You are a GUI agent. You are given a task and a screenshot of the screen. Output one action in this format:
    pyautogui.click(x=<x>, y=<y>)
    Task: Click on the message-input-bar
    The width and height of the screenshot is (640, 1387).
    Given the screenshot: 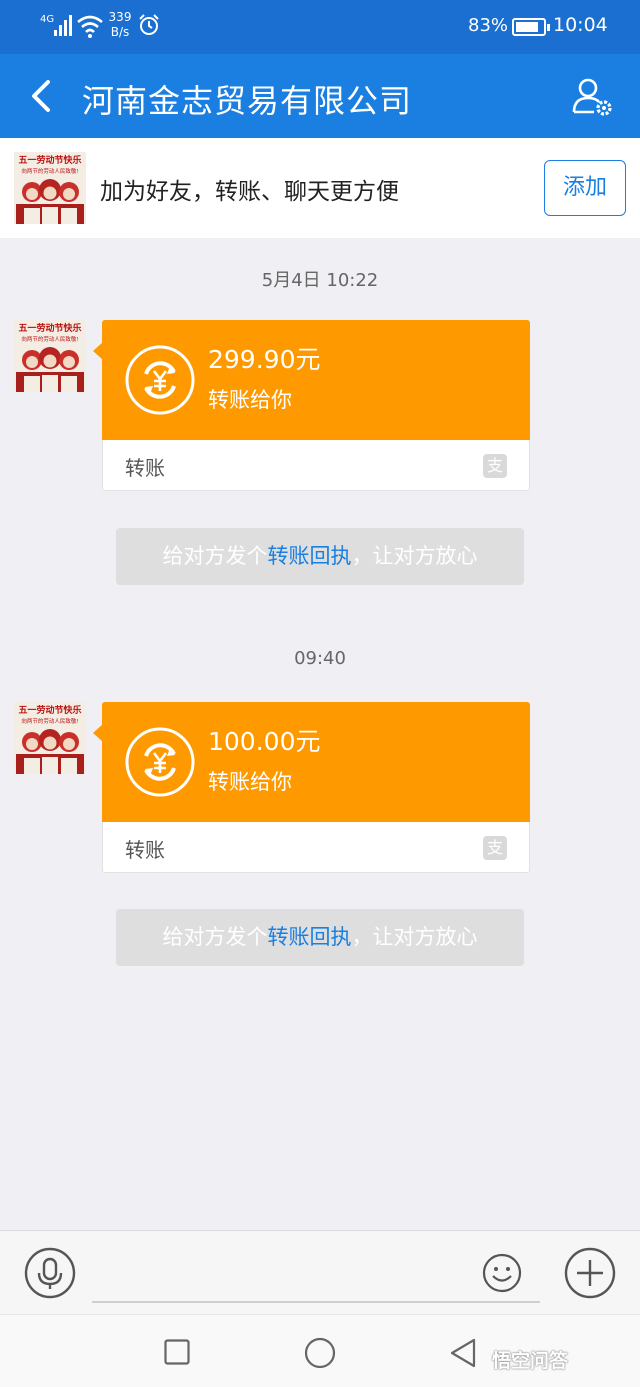 What is the action you would take?
    pyautogui.click(x=320, y=1272)
    